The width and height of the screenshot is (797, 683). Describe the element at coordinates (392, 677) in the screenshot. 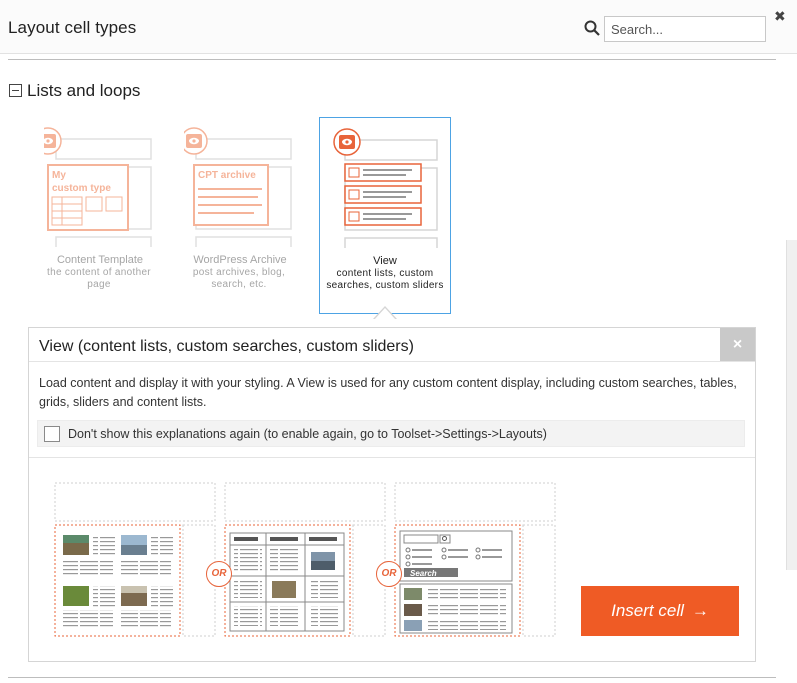

I see `divider` at that location.